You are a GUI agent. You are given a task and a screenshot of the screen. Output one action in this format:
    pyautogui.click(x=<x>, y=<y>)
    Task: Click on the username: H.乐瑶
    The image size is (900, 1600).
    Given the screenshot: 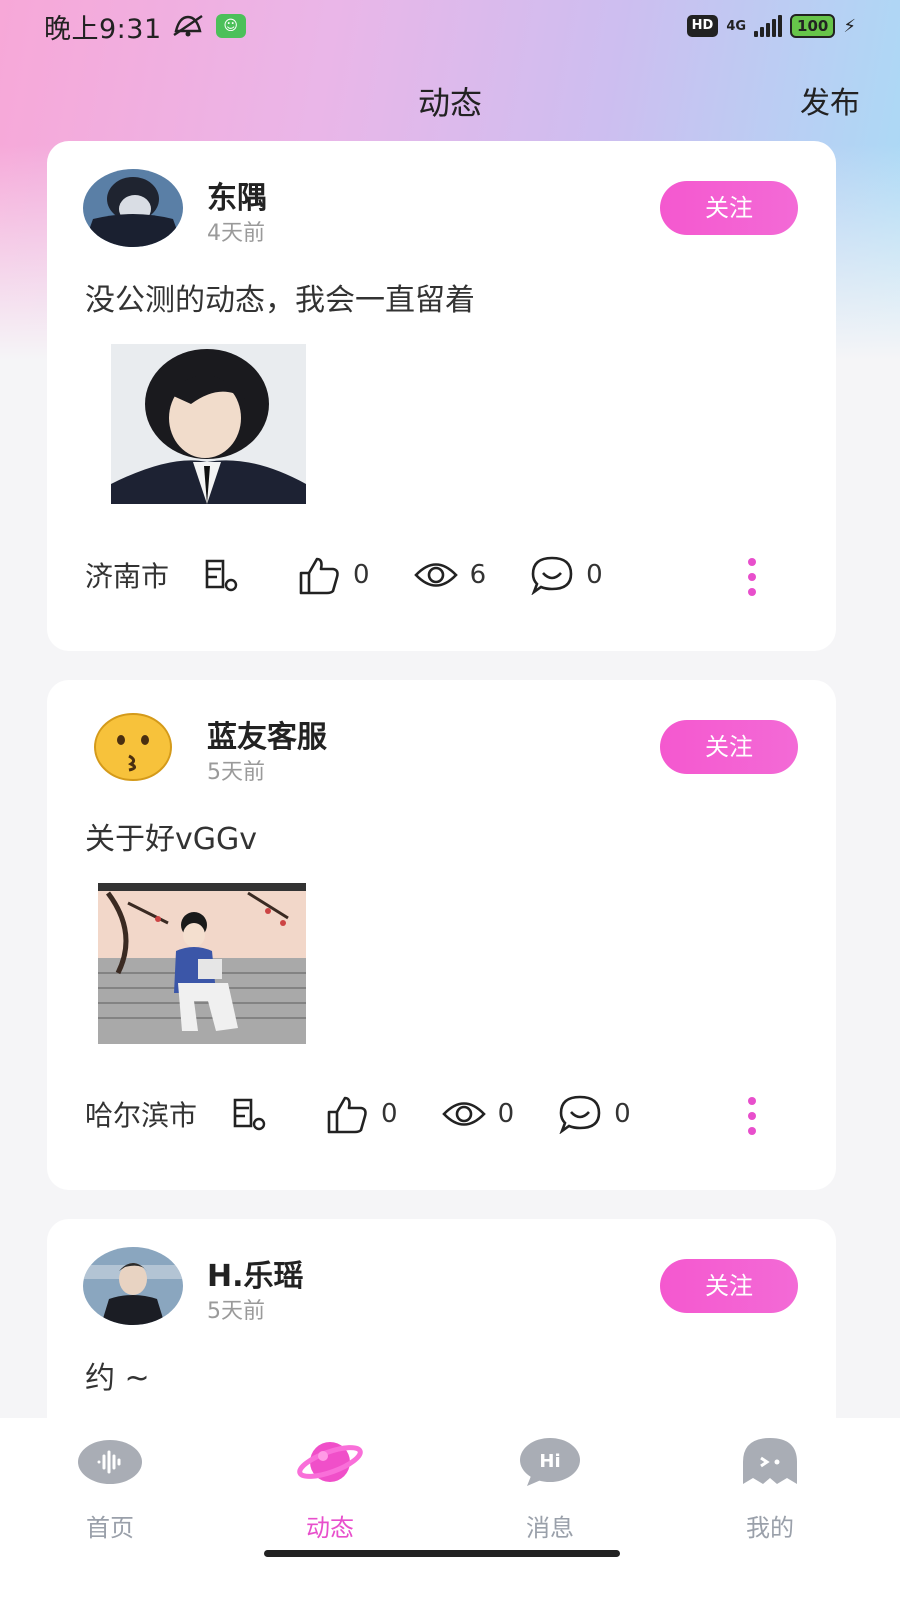 What is the action you would take?
    pyautogui.click(x=255, y=1273)
    